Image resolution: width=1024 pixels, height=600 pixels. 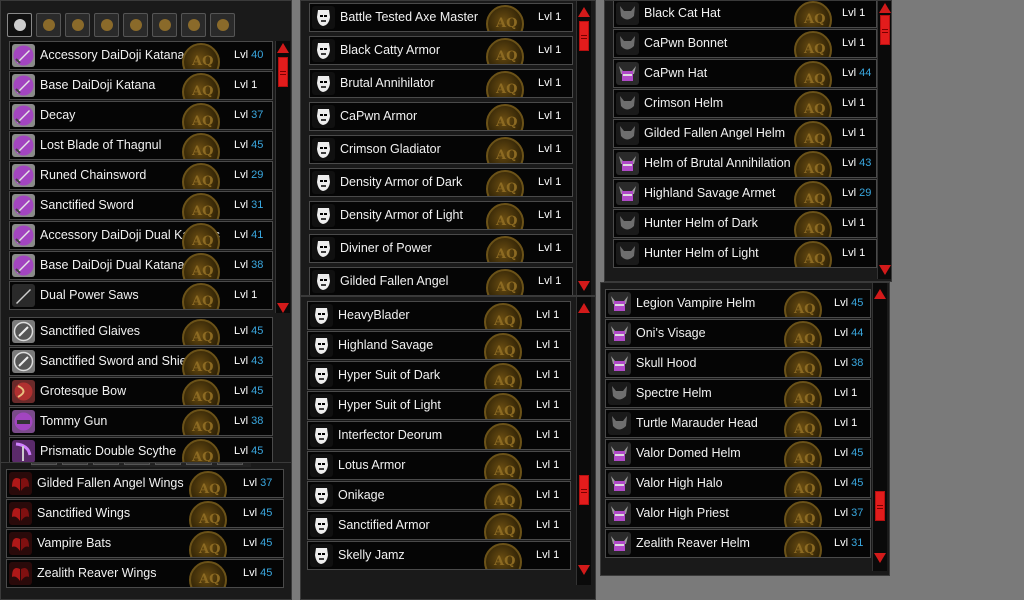 What do you see at coordinates (439, 405) in the screenshot?
I see `item-row: Hyper Suit of Light Lvl 1` at bounding box center [439, 405].